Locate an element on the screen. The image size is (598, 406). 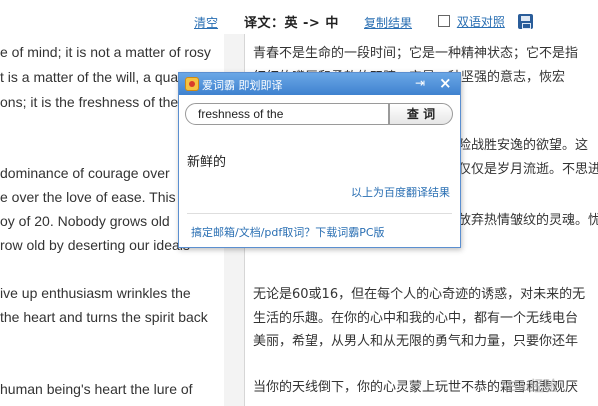
result-source-note: 以上为百度翻译结果 is located at coordinates (400, 192).